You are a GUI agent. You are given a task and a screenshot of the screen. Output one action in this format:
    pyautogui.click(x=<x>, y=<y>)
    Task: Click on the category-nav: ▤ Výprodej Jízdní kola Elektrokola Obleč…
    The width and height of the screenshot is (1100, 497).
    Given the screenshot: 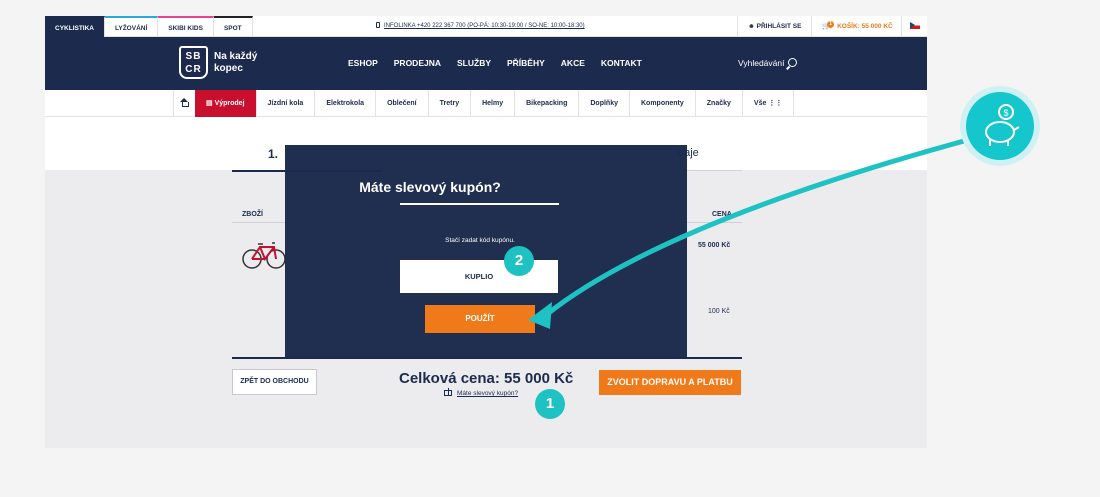 What is the action you would take?
    pyautogui.click(x=486, y=103)
    